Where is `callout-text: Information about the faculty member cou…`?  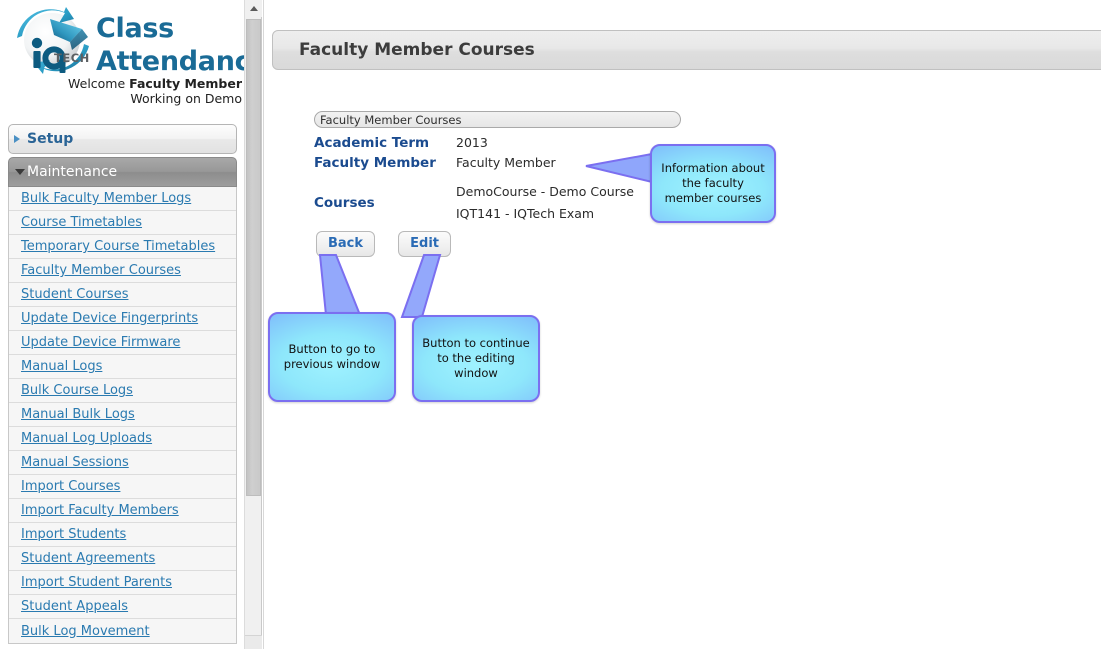
callout-text: Information about the faculty member cou… is located at coordinates (713, 183).